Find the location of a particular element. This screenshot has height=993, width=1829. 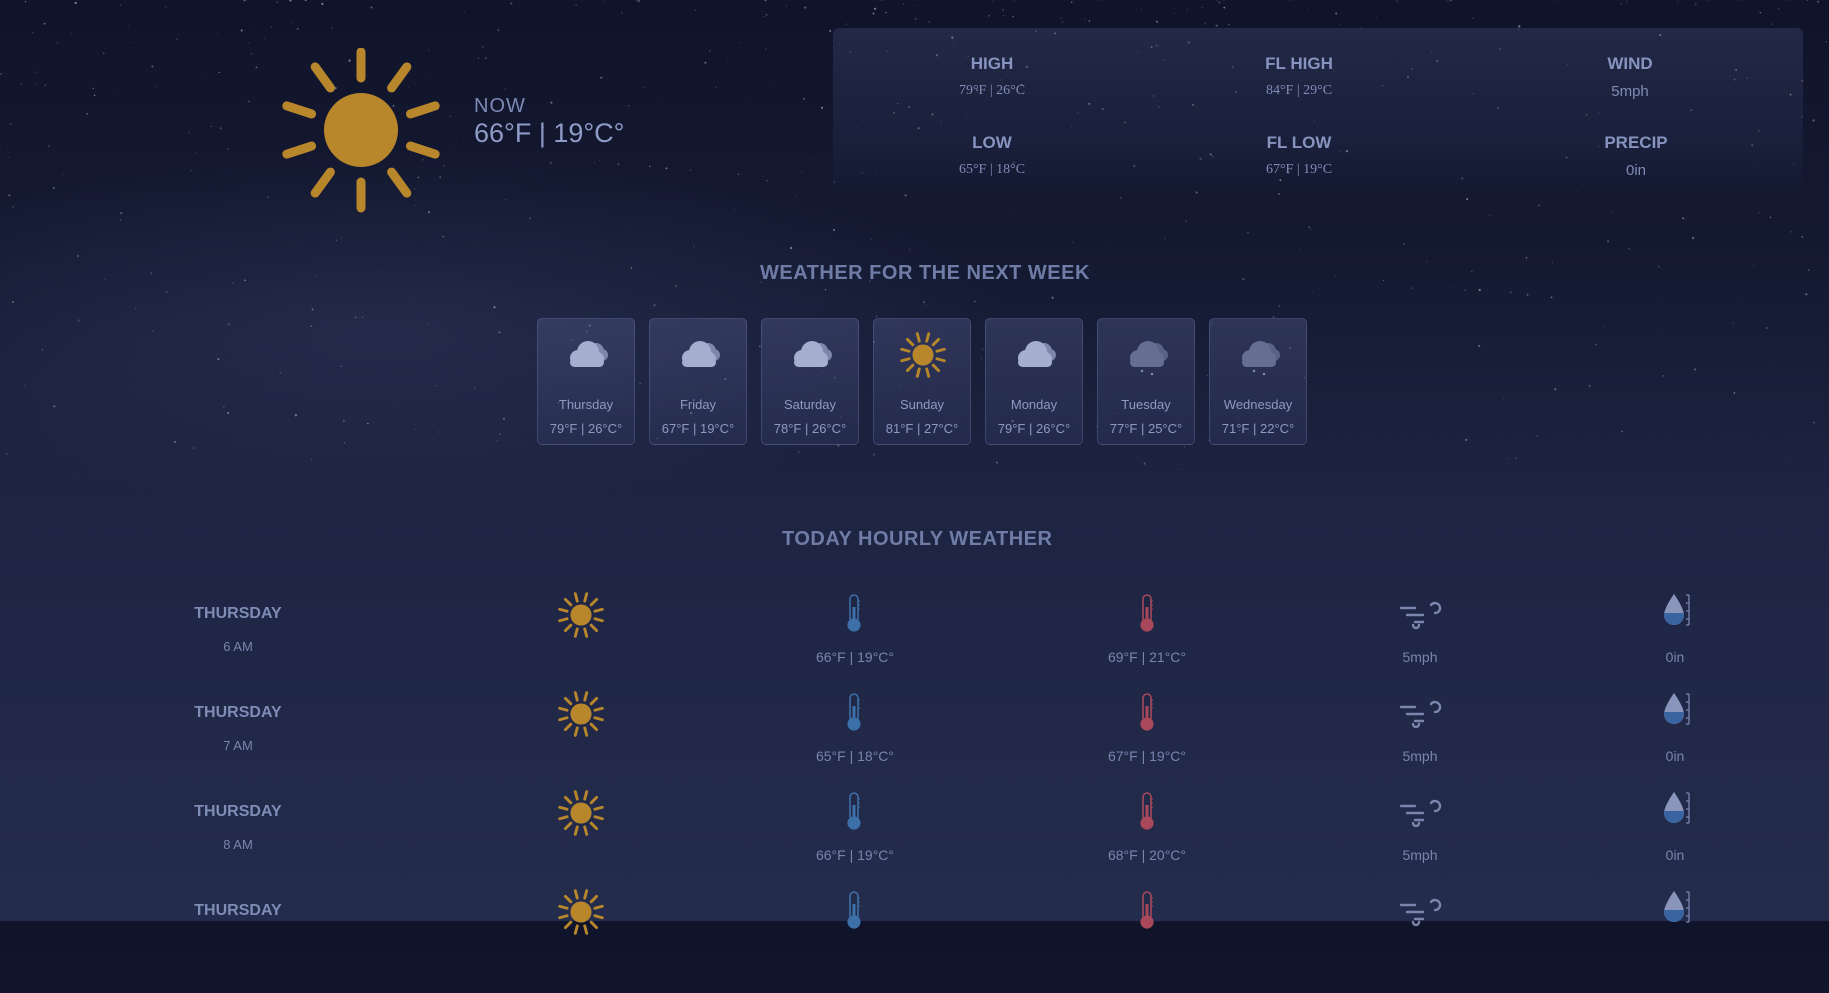

day-name: Sunday is located at coordinates (922, 404).